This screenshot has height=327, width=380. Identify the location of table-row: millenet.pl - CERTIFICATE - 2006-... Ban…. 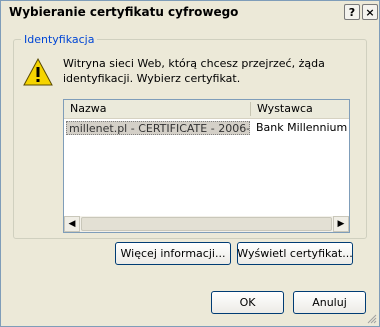
(206, 128).